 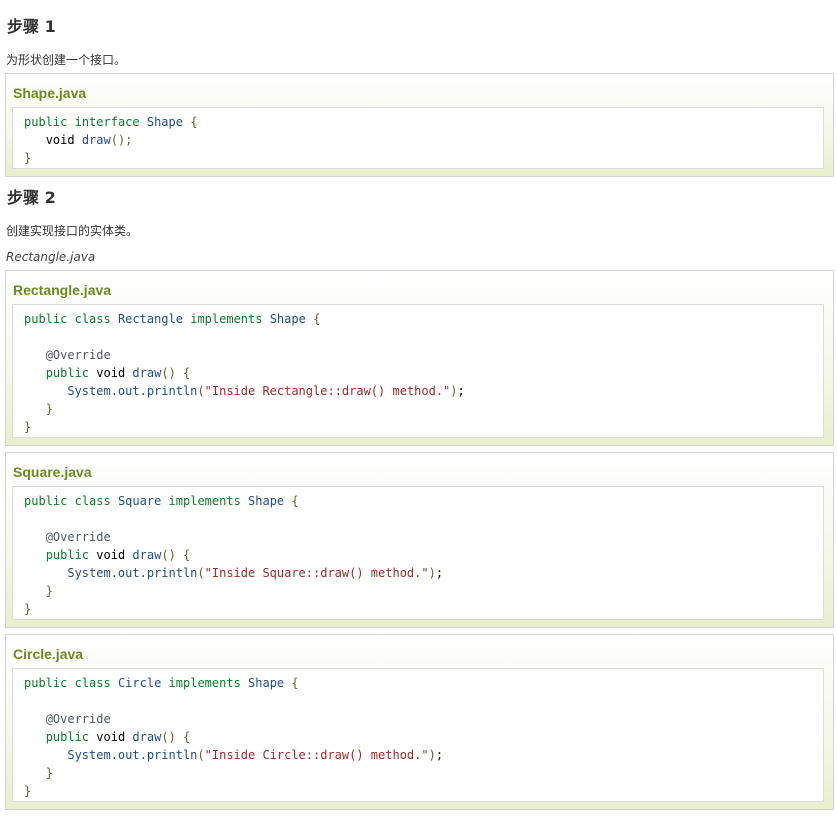 What do you see at coordinates (161, 683) in the screenshot?
I see `code-line: public class Circle implements Shape {` at bounding box center [161, 683].